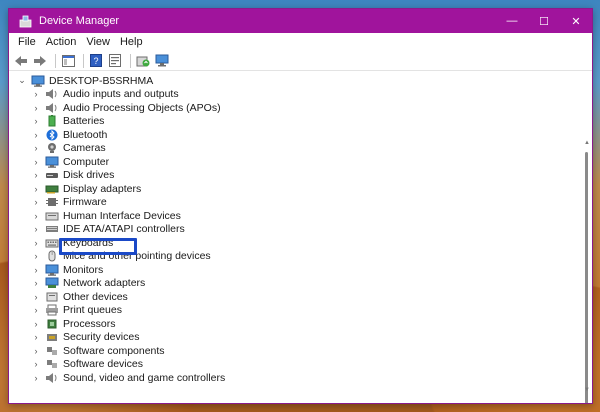  What do you see at coordinates (587, 144) in the screenshot?
I see `scroll-up-icon: ▲` at bounding box center [587, 144].